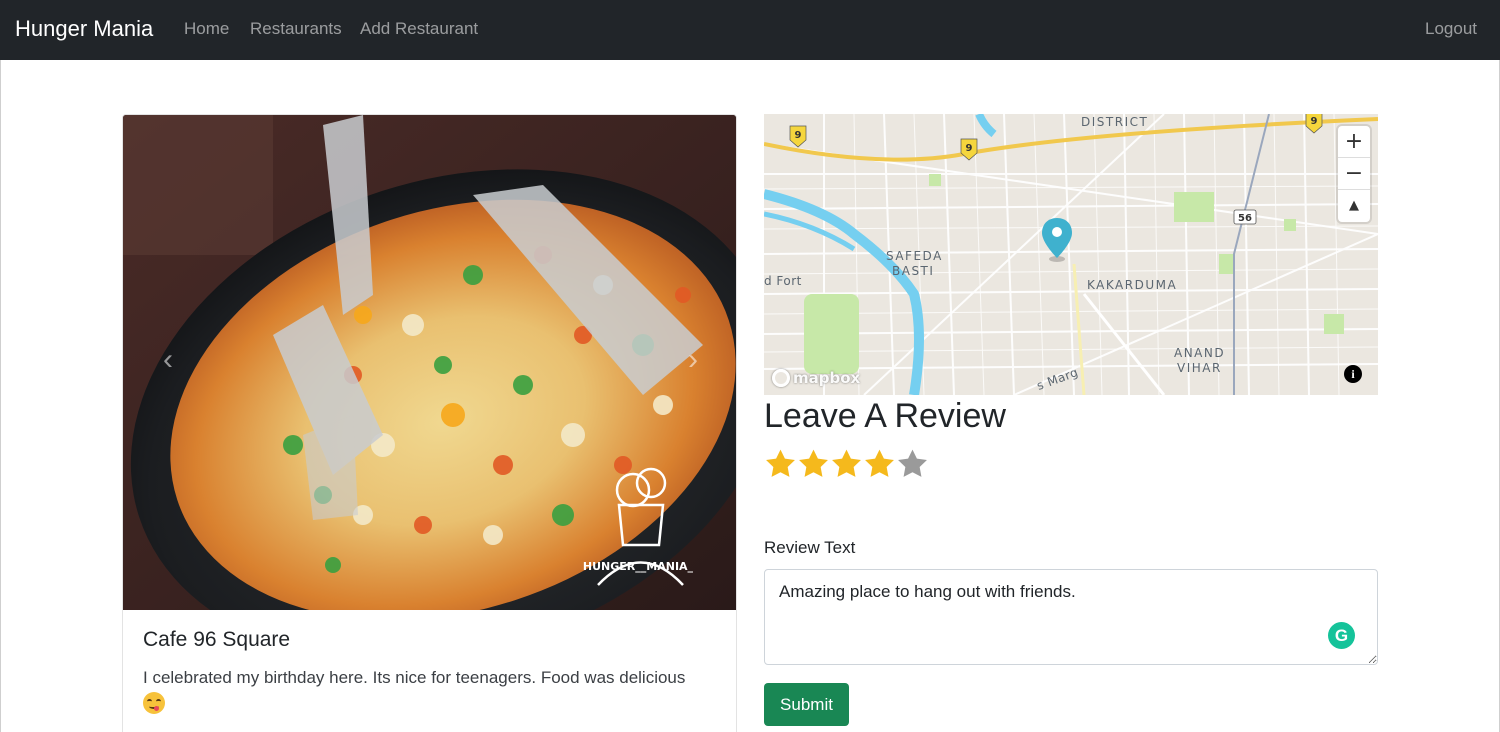 The height and width of the screenshot is (732, 1500). I want to click on photo-watermark: HUNGER__MANIA_, so click(638, 566).